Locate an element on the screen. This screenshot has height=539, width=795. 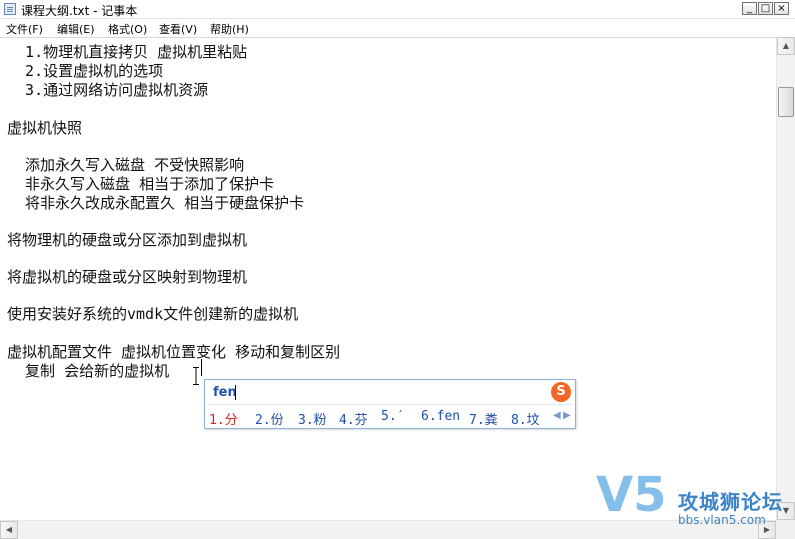
text-line: 将虚拟机的硬盘或分区映射到物理机 is located at coordinates (127, 277).